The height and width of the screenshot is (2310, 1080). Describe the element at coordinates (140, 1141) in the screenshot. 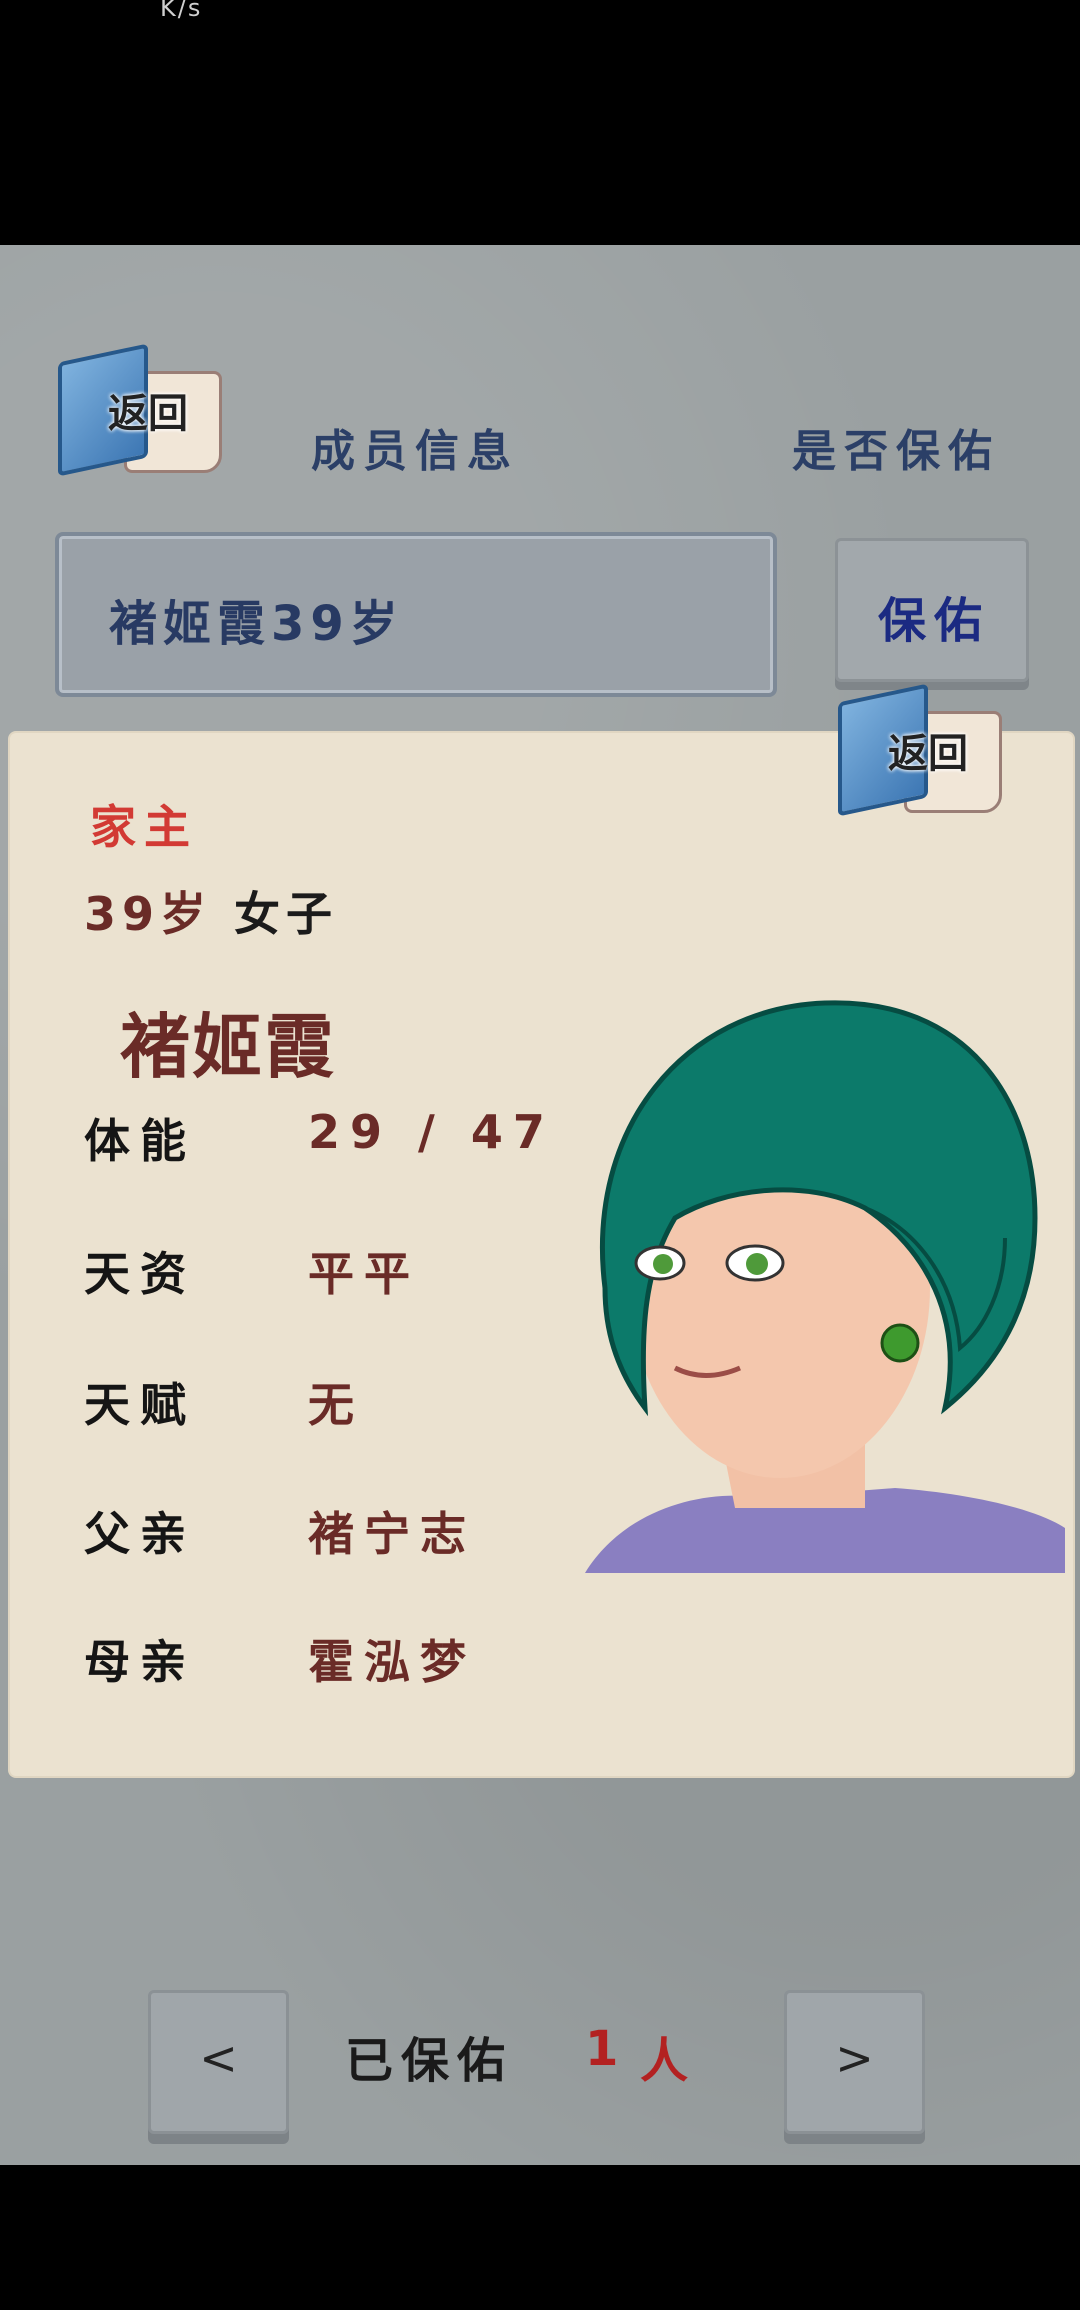

I see `stat-label-stamina: 体能` at that location.